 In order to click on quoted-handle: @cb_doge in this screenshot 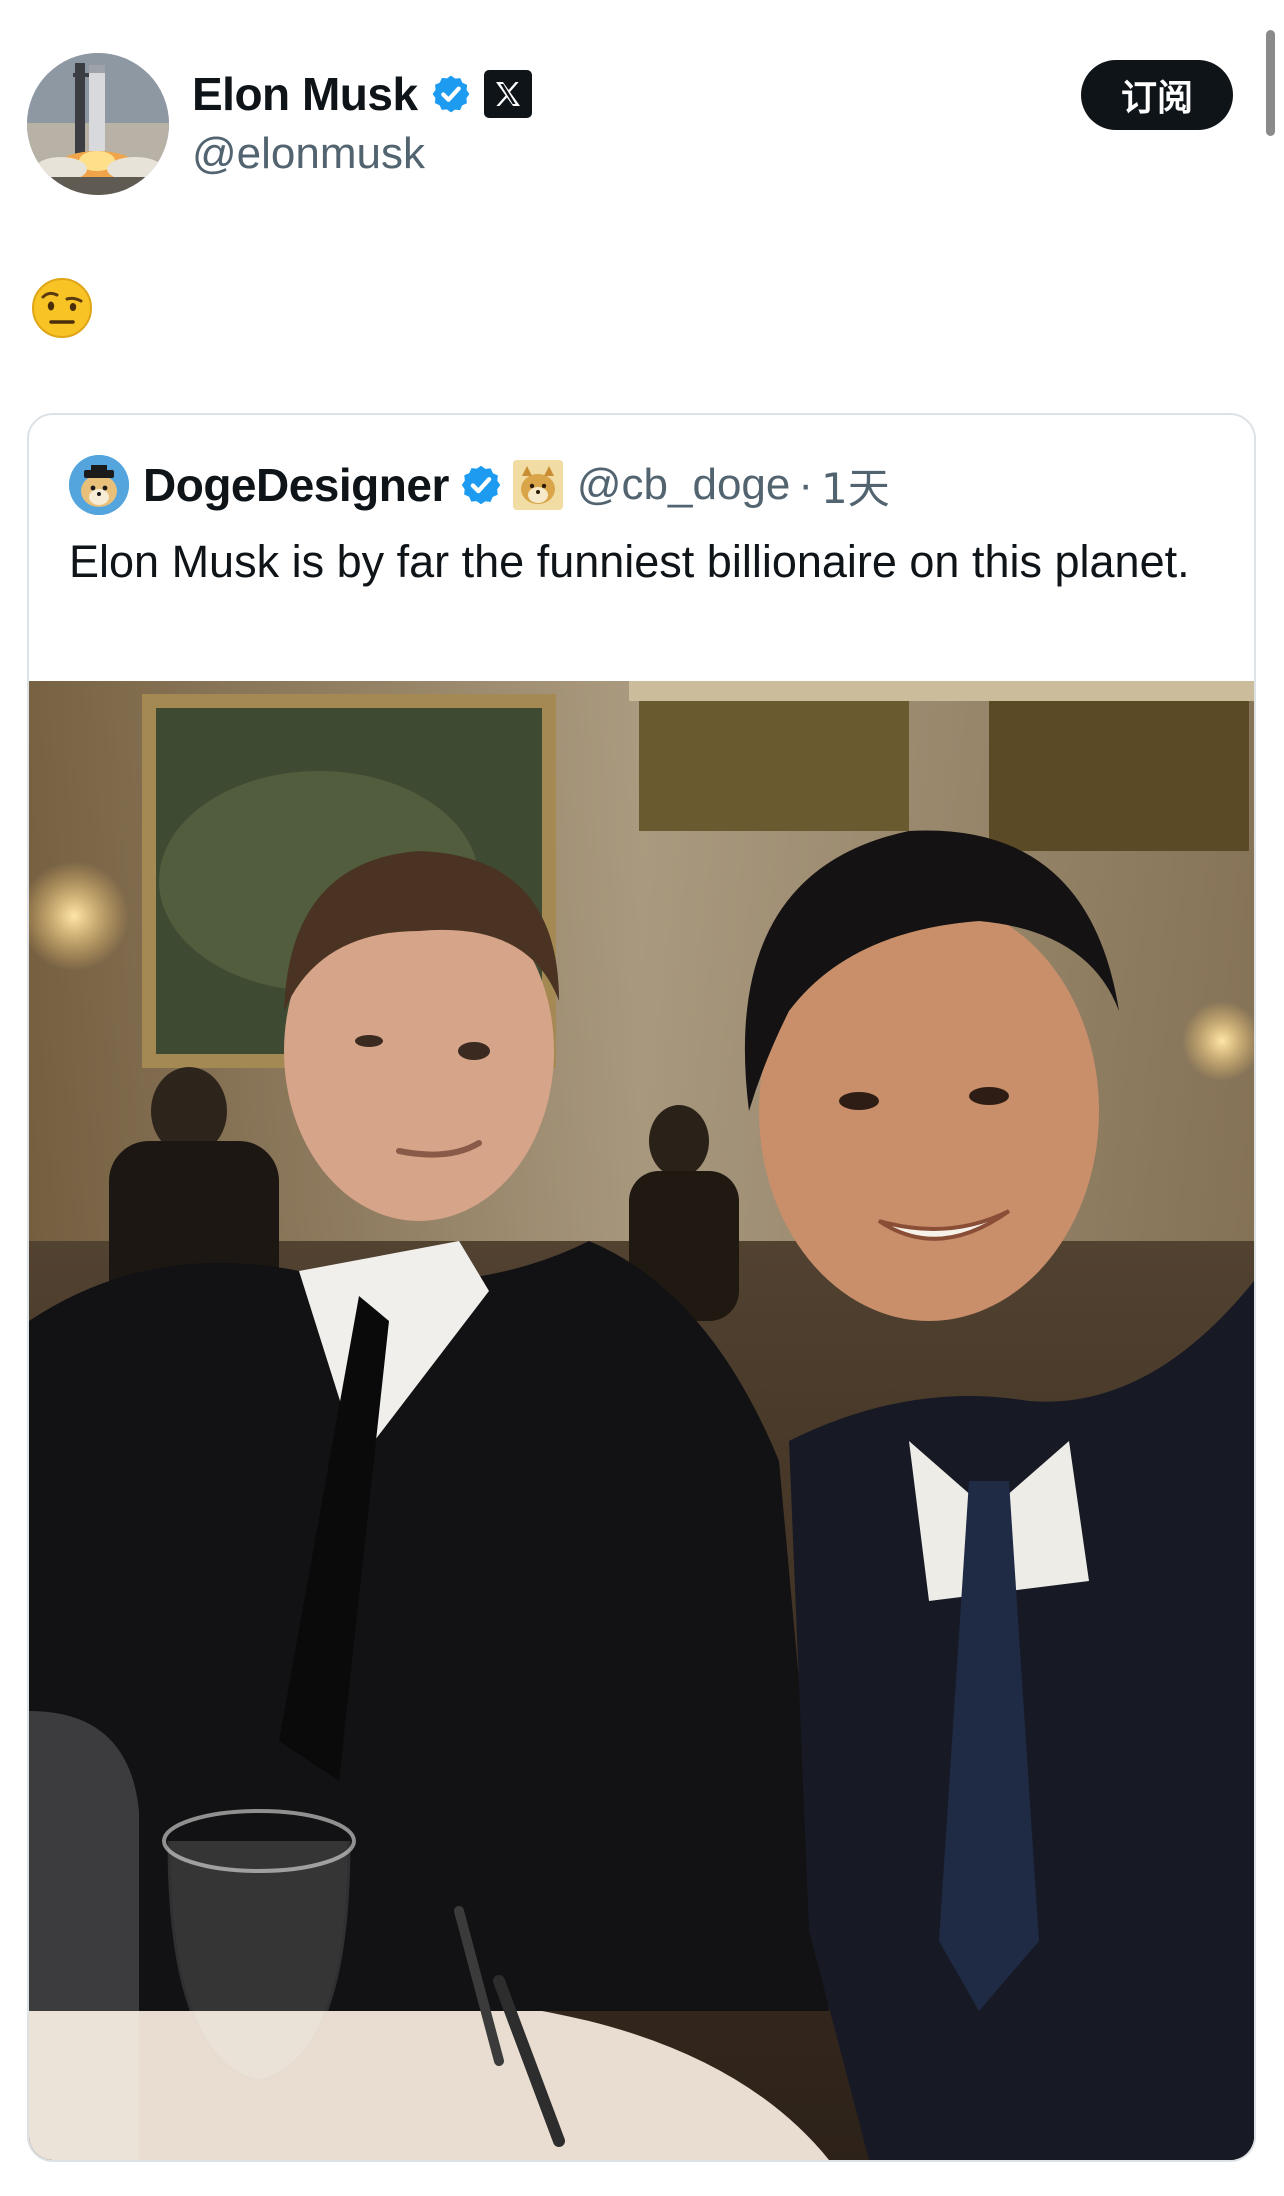, I will do `click(684, 485)`.